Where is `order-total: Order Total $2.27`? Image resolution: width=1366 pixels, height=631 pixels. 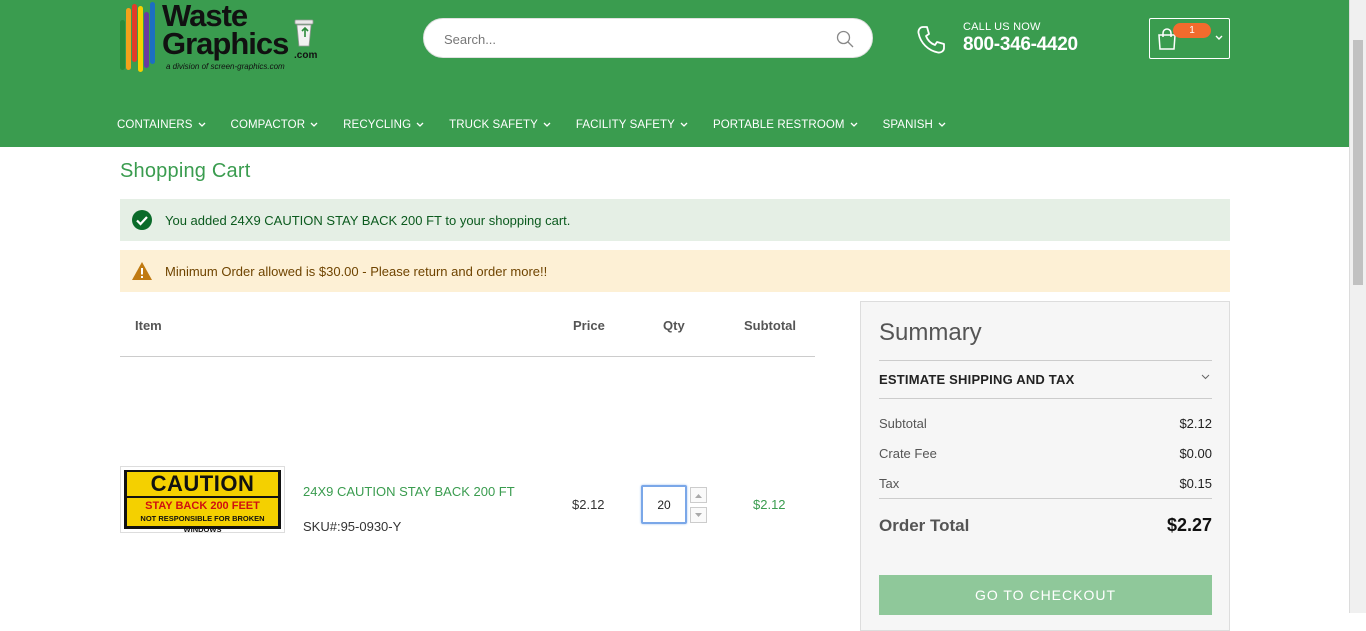 order-total: Order Total $2.27 is located at coordinates (1045, 525).